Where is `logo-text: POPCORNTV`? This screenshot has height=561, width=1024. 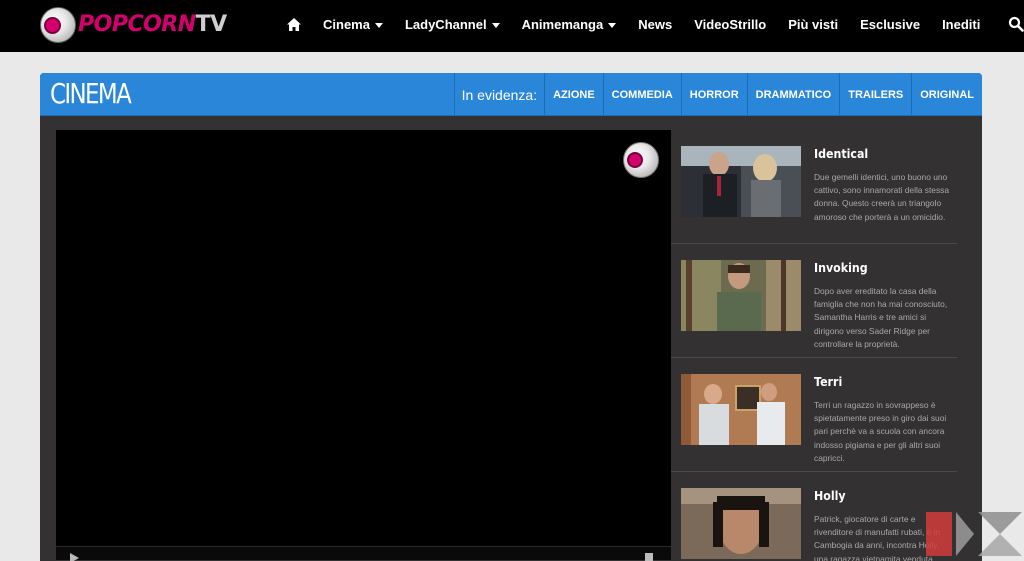 logo-text: POPCORNTV is located at coordinates (152, 25).